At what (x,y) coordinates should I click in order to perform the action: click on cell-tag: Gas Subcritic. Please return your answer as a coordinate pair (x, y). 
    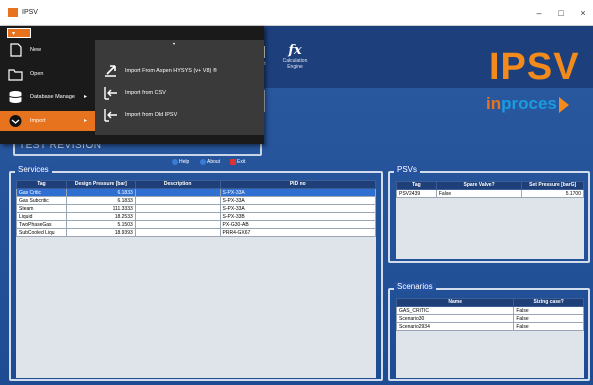
    Looking at the image, I should click on (41, 200).